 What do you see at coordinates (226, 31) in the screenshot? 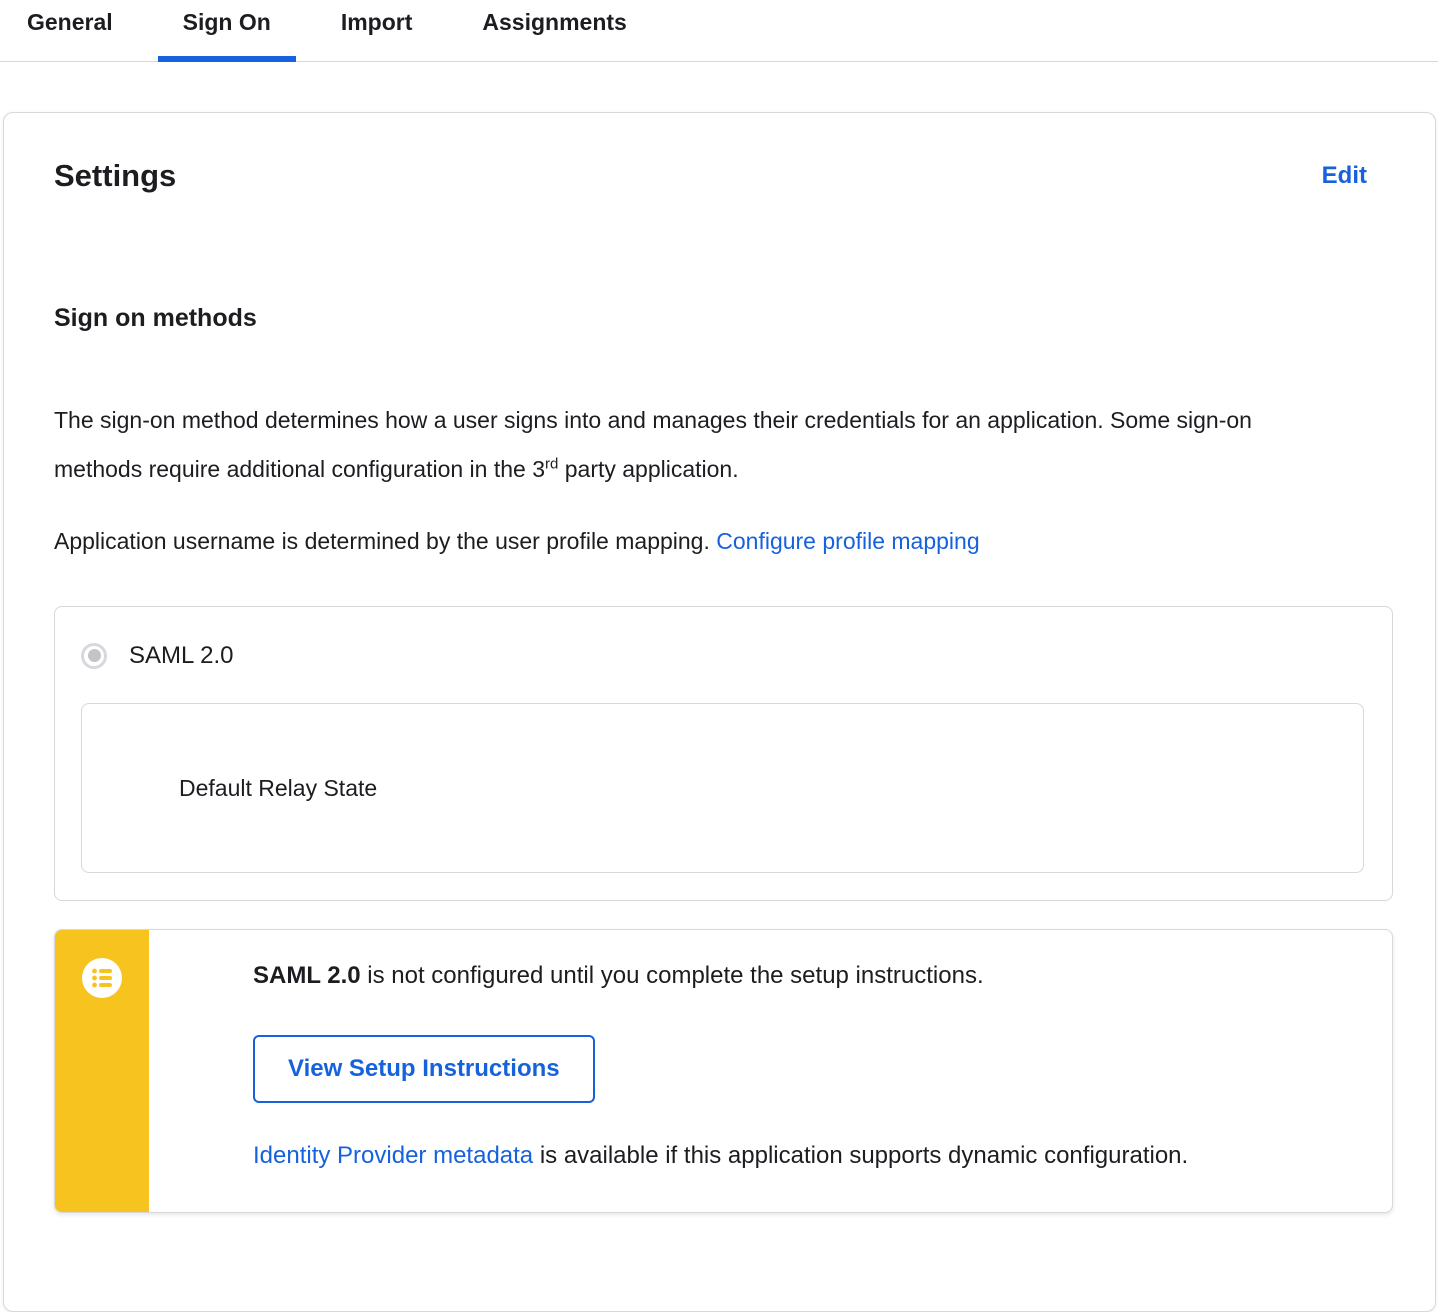
I see `tab-sign-on: Sign On` at bounding box center [226, 31].